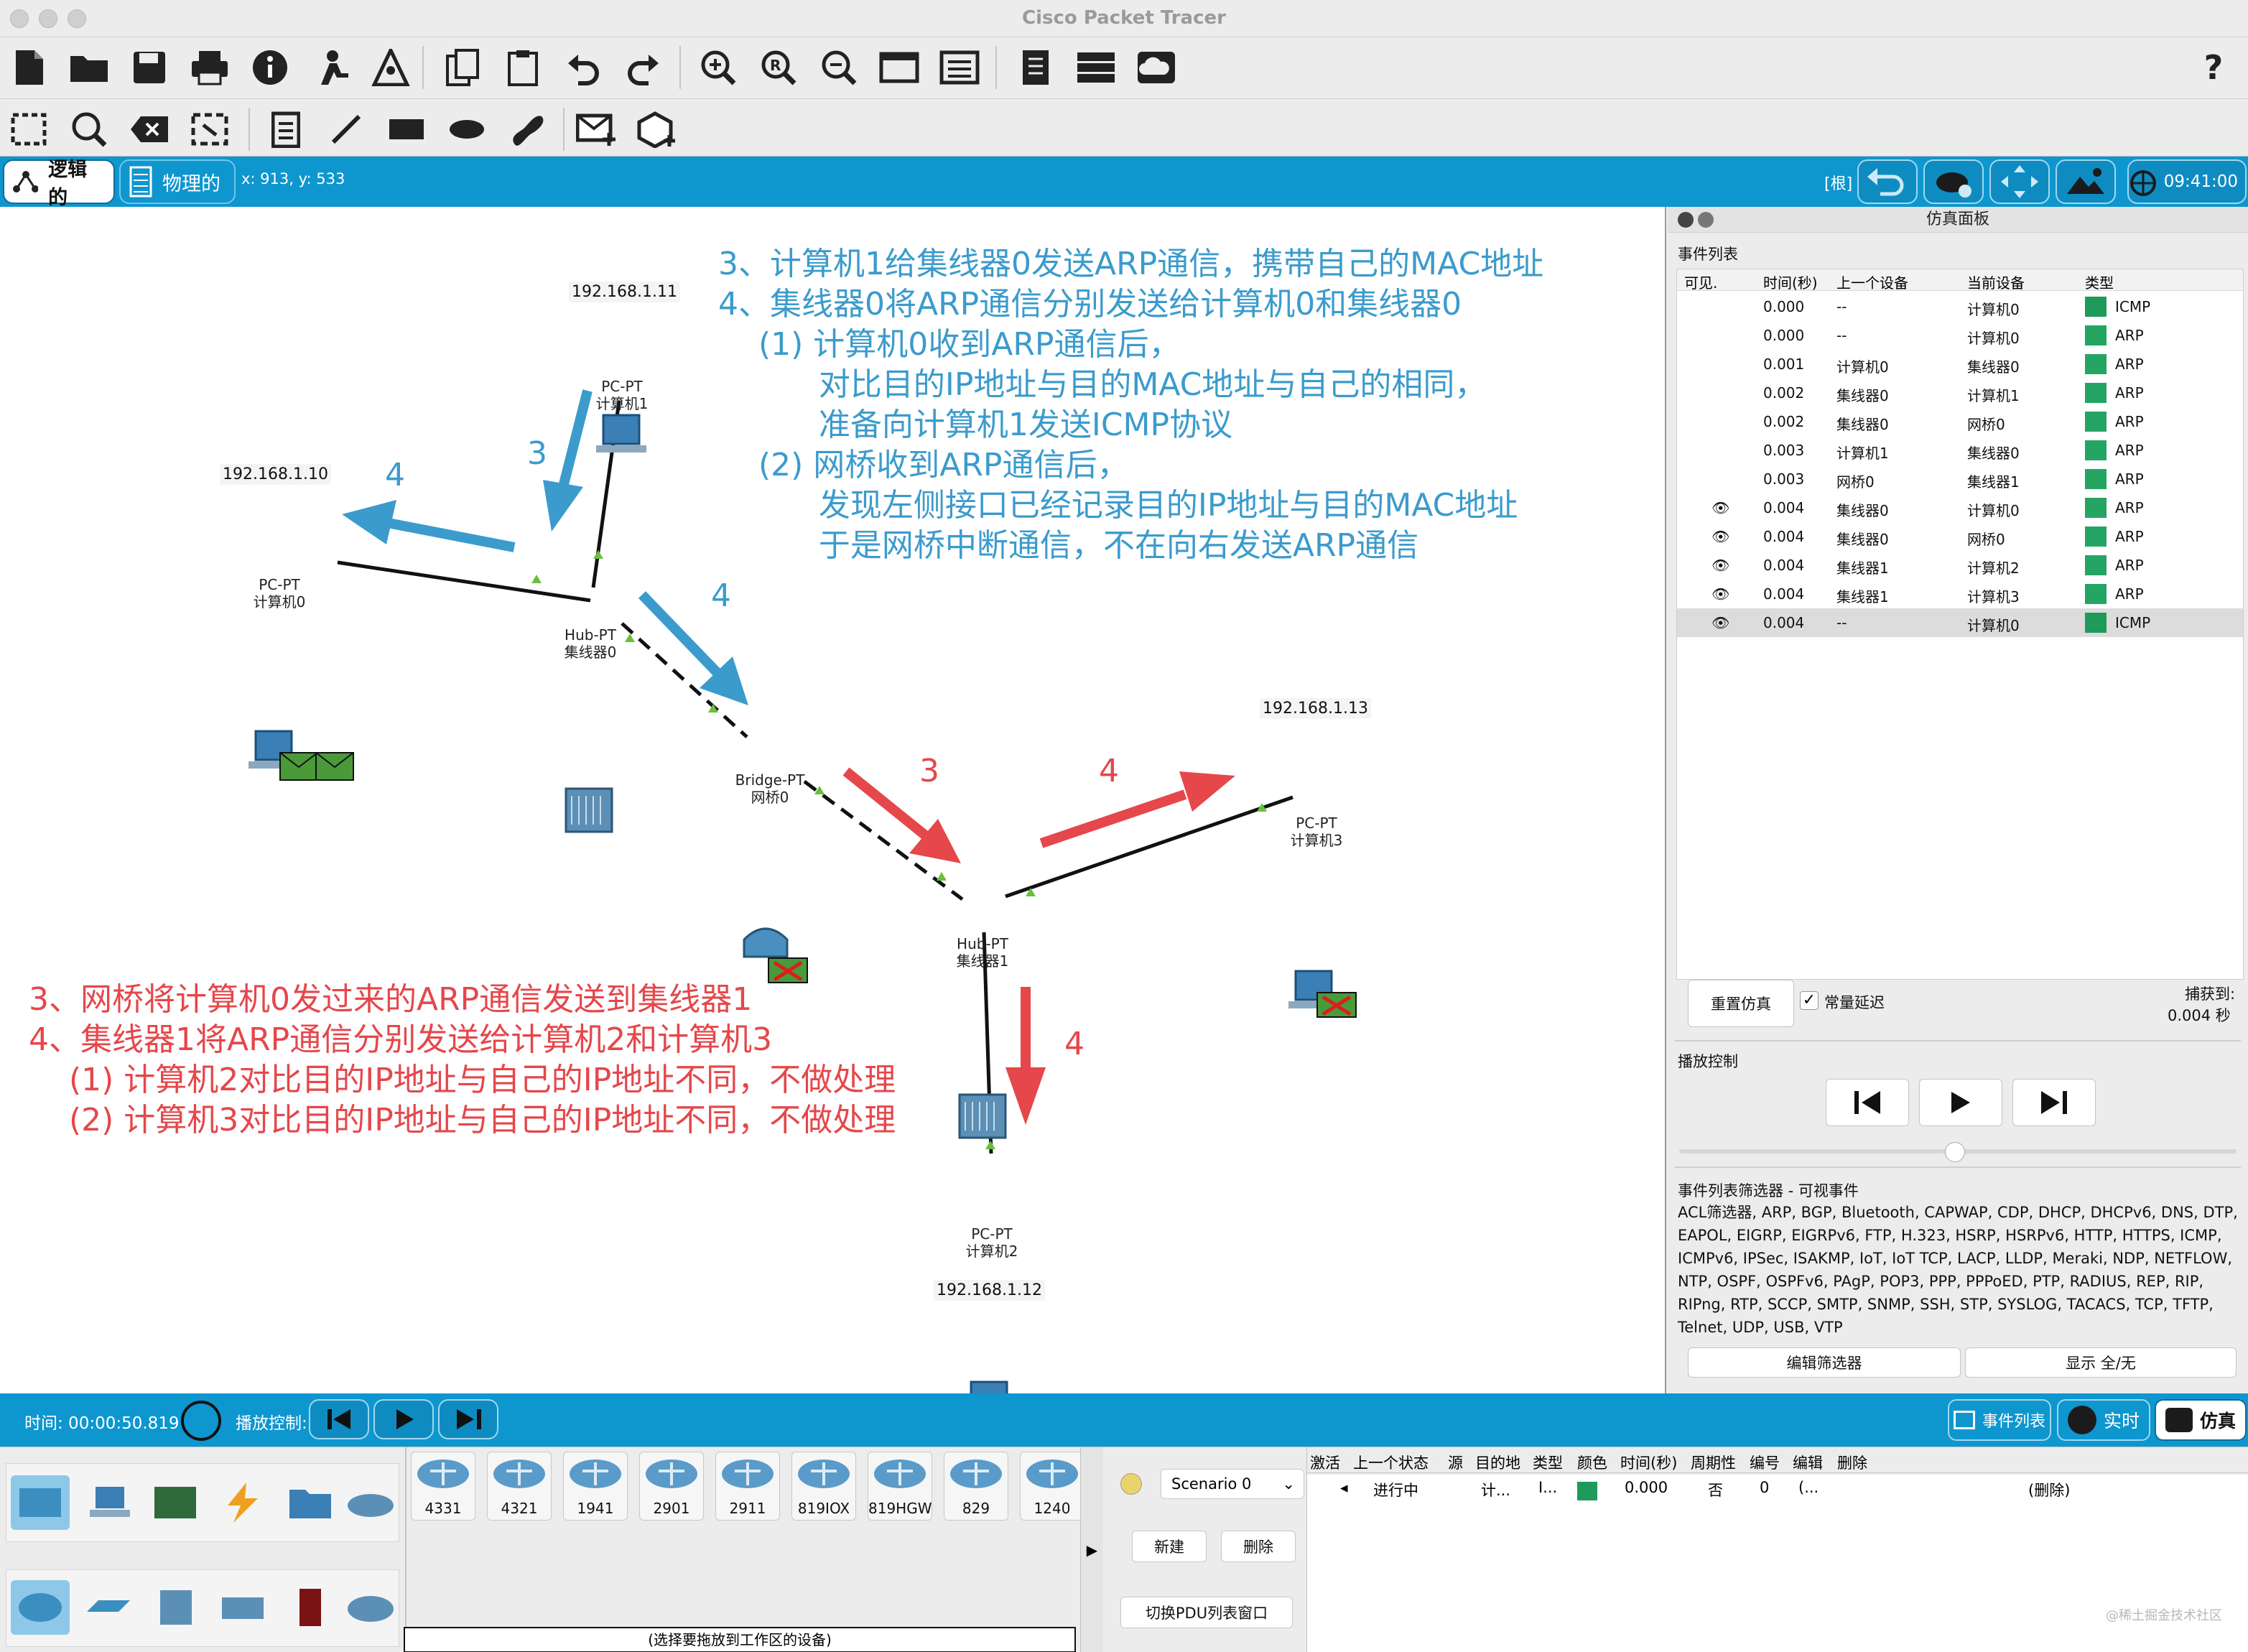 The image size is (2248, 1652). I want to click on back-step-button, so click(1867, 1103).